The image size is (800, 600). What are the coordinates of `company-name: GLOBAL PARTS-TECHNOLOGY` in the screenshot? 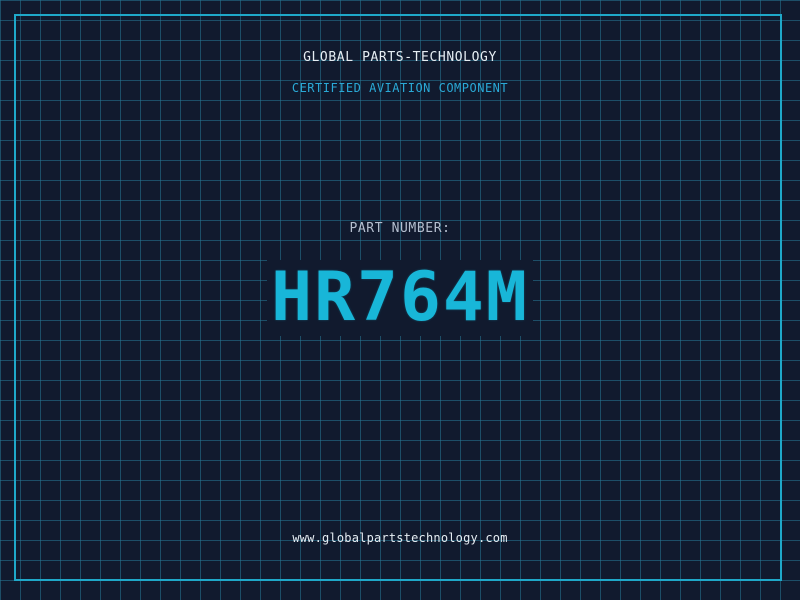 It's located at (400, 57).